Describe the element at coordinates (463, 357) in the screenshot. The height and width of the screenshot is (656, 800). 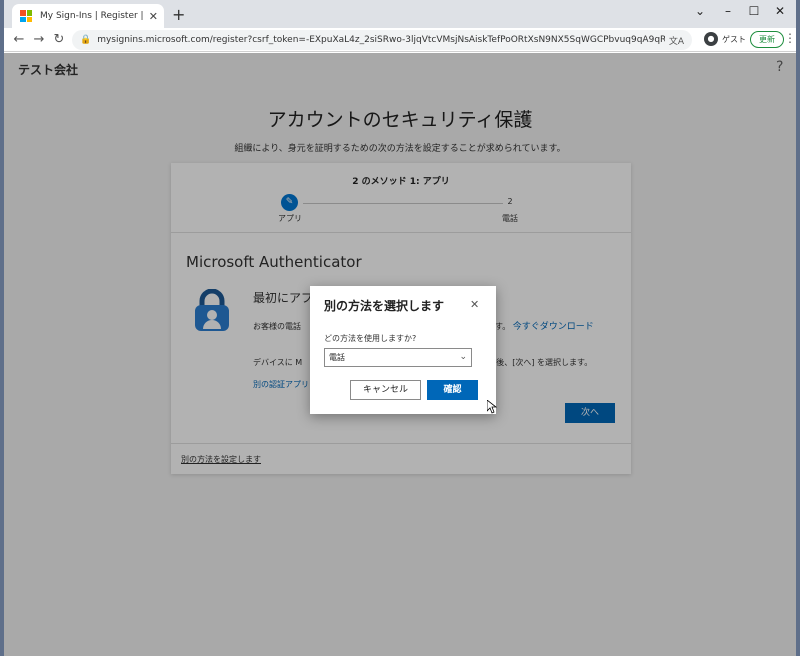
I see `chevron-down-icon: ⌄` at that location.